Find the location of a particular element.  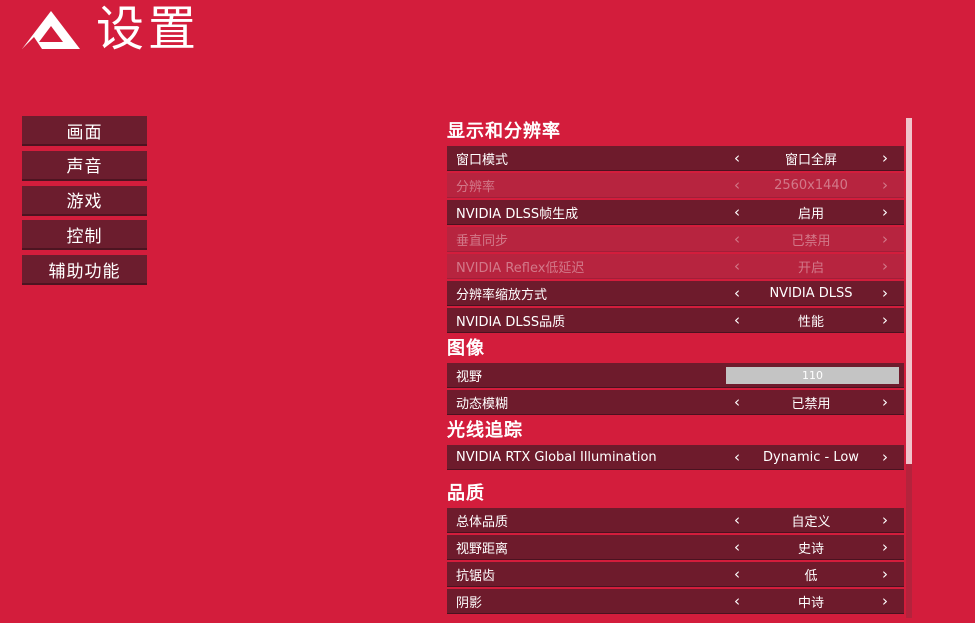

nav-item-graphics: 画面 is located at coordinates (84, 131).